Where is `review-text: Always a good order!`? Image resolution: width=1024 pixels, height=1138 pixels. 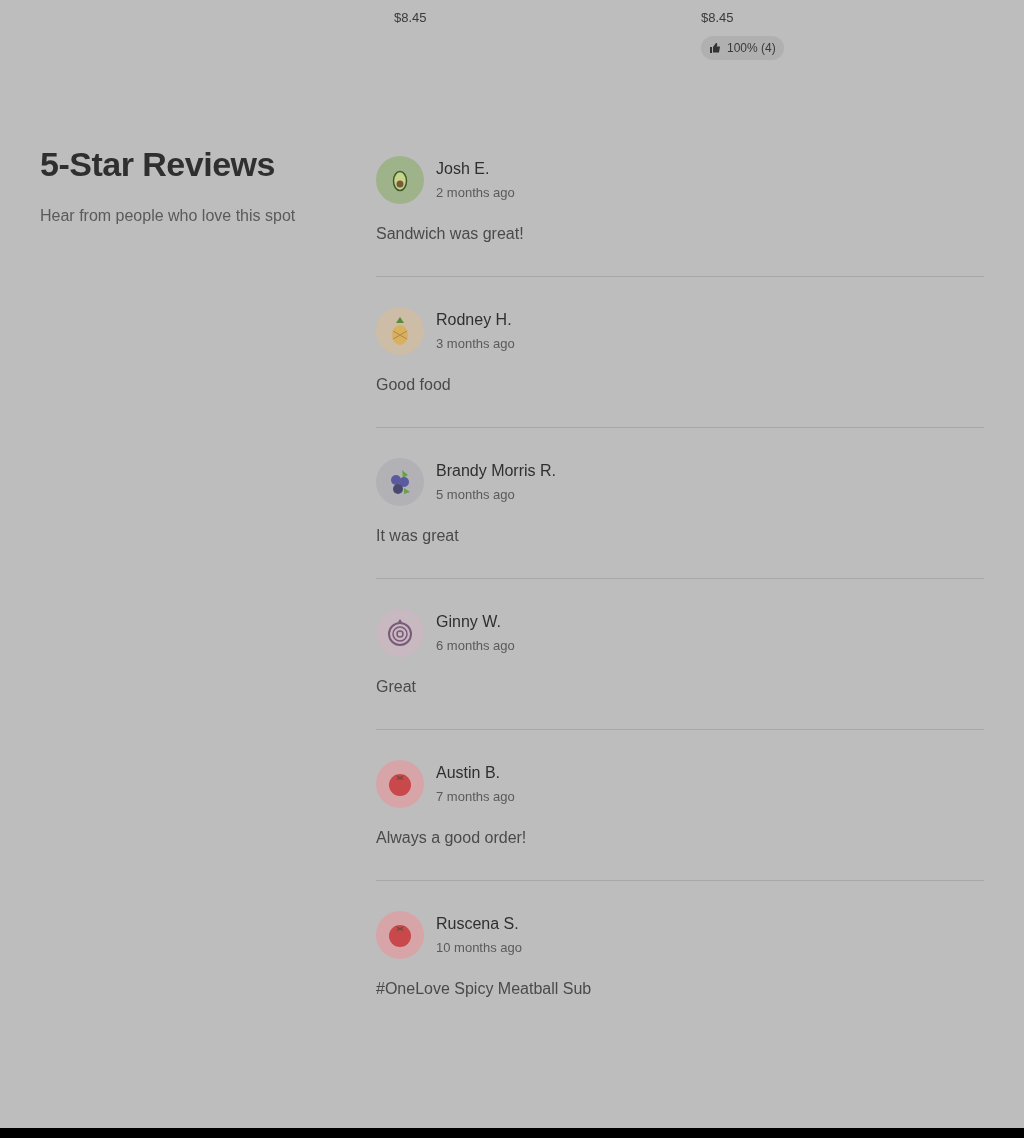
review-text: Always a good order! is located at coordinates (452, 838).